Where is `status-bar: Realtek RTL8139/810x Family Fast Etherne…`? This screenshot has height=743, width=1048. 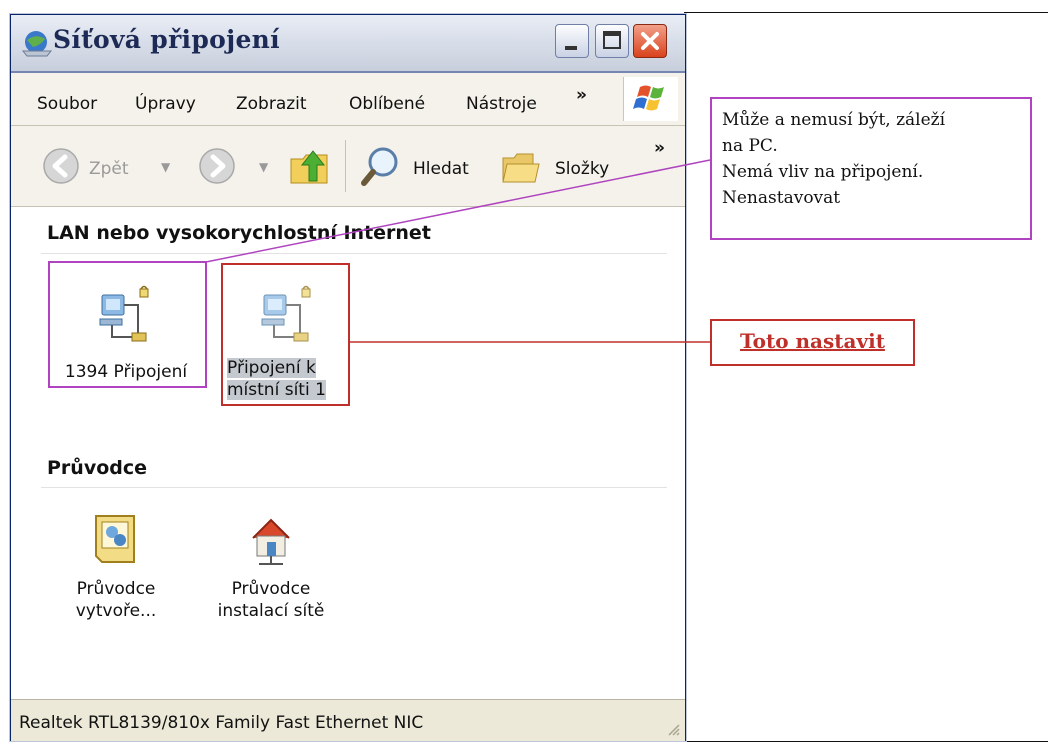
status-bar: Realtek RTL8139/810x Family Fast Etherne… is located at coordinates (348, 720).